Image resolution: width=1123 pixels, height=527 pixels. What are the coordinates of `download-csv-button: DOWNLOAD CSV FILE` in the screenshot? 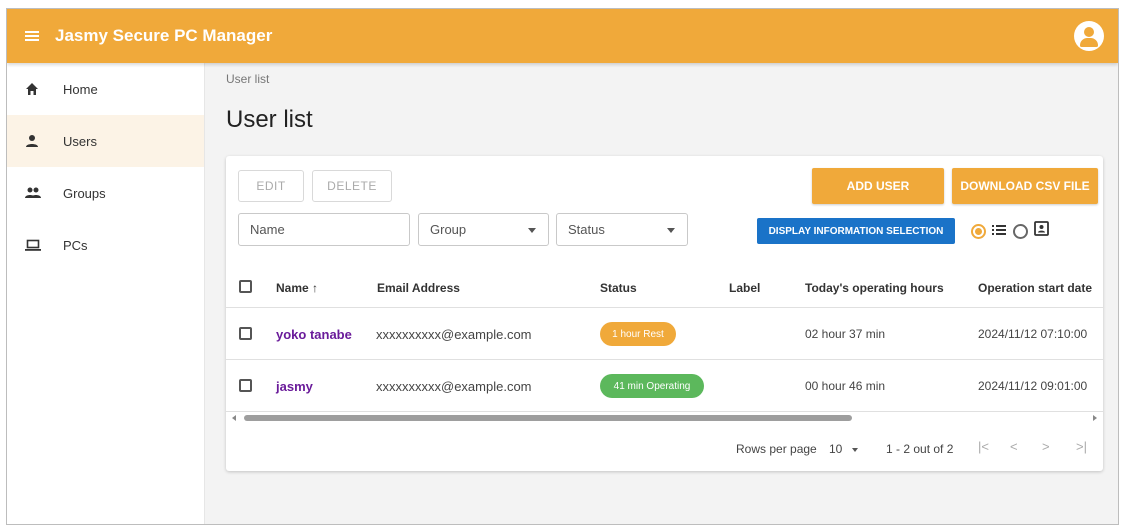 It's located at (1025, 186).